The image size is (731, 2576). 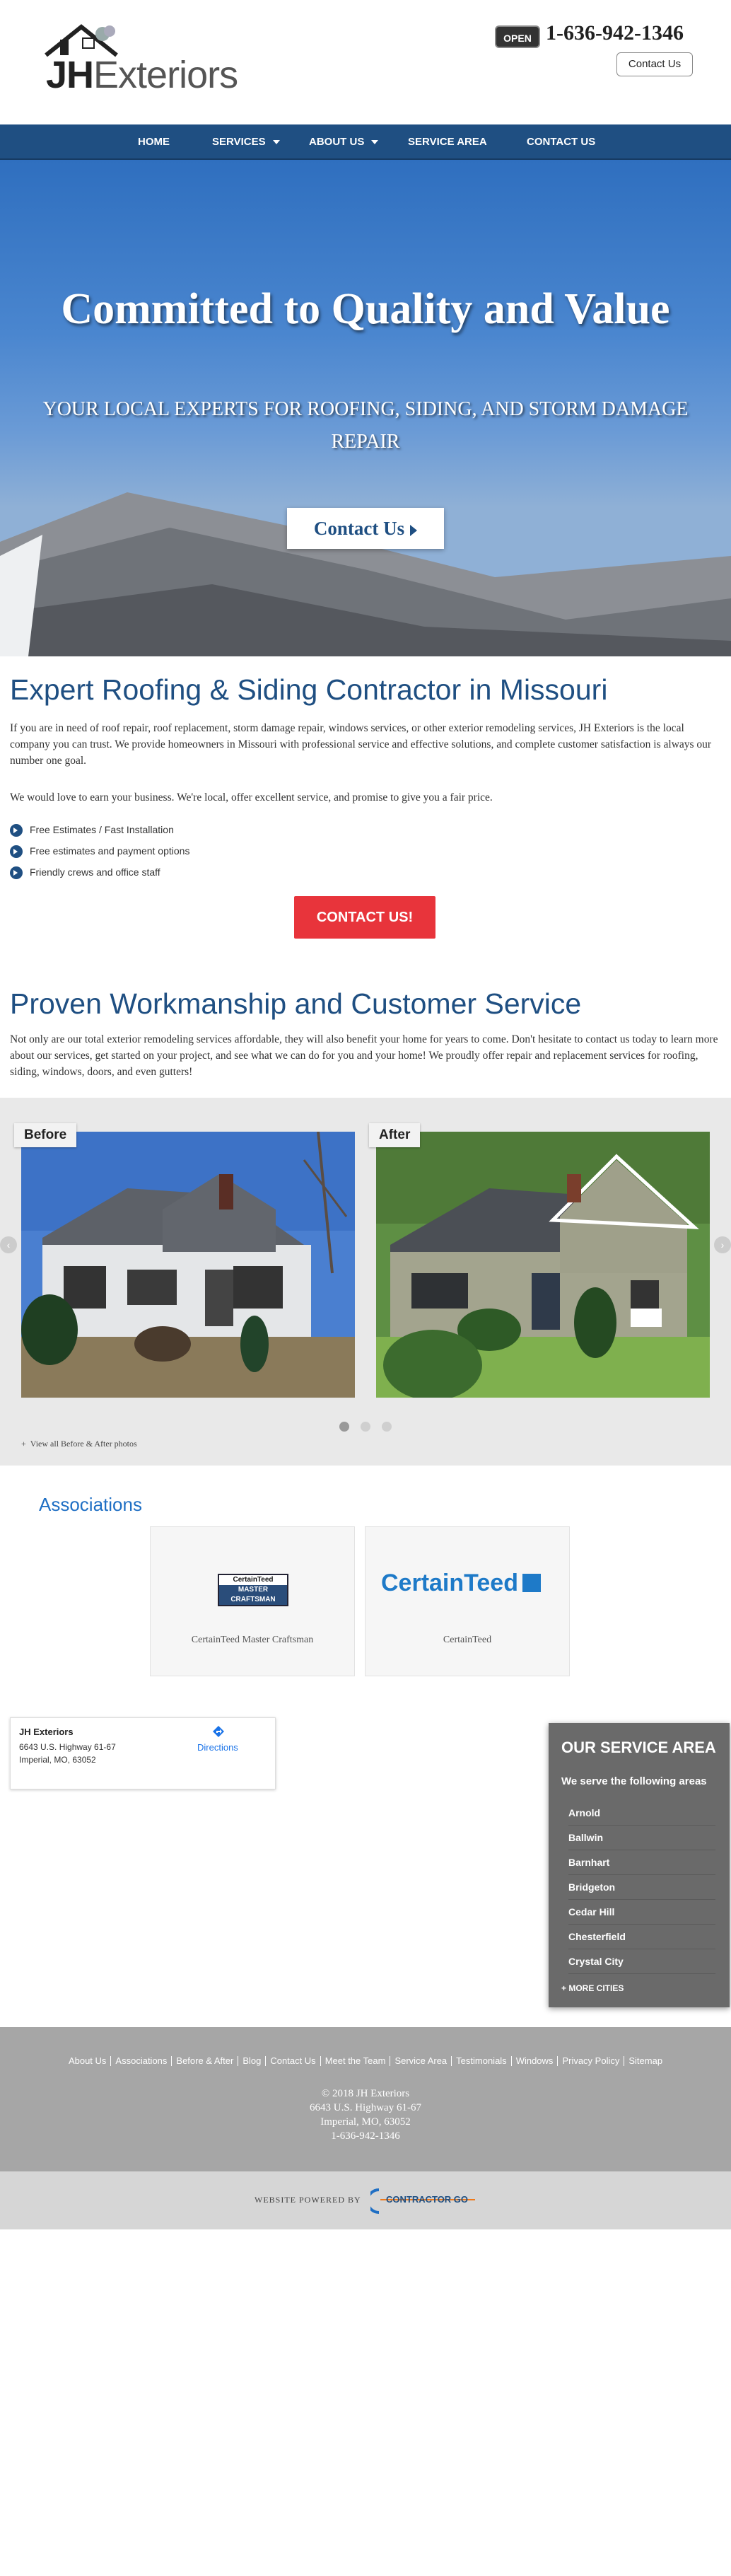 What do you see at coordinates (641, 1912) in the screenshot?
I see `service-city-link: Cedar Hill` at bounding box center [641, 1912].